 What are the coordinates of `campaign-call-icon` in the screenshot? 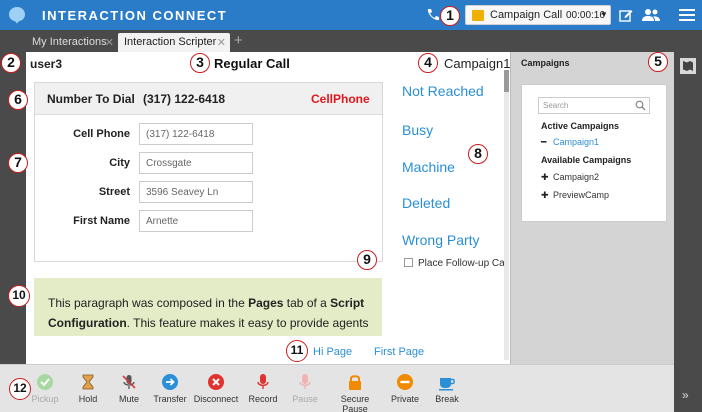 It's located at (478, 15).